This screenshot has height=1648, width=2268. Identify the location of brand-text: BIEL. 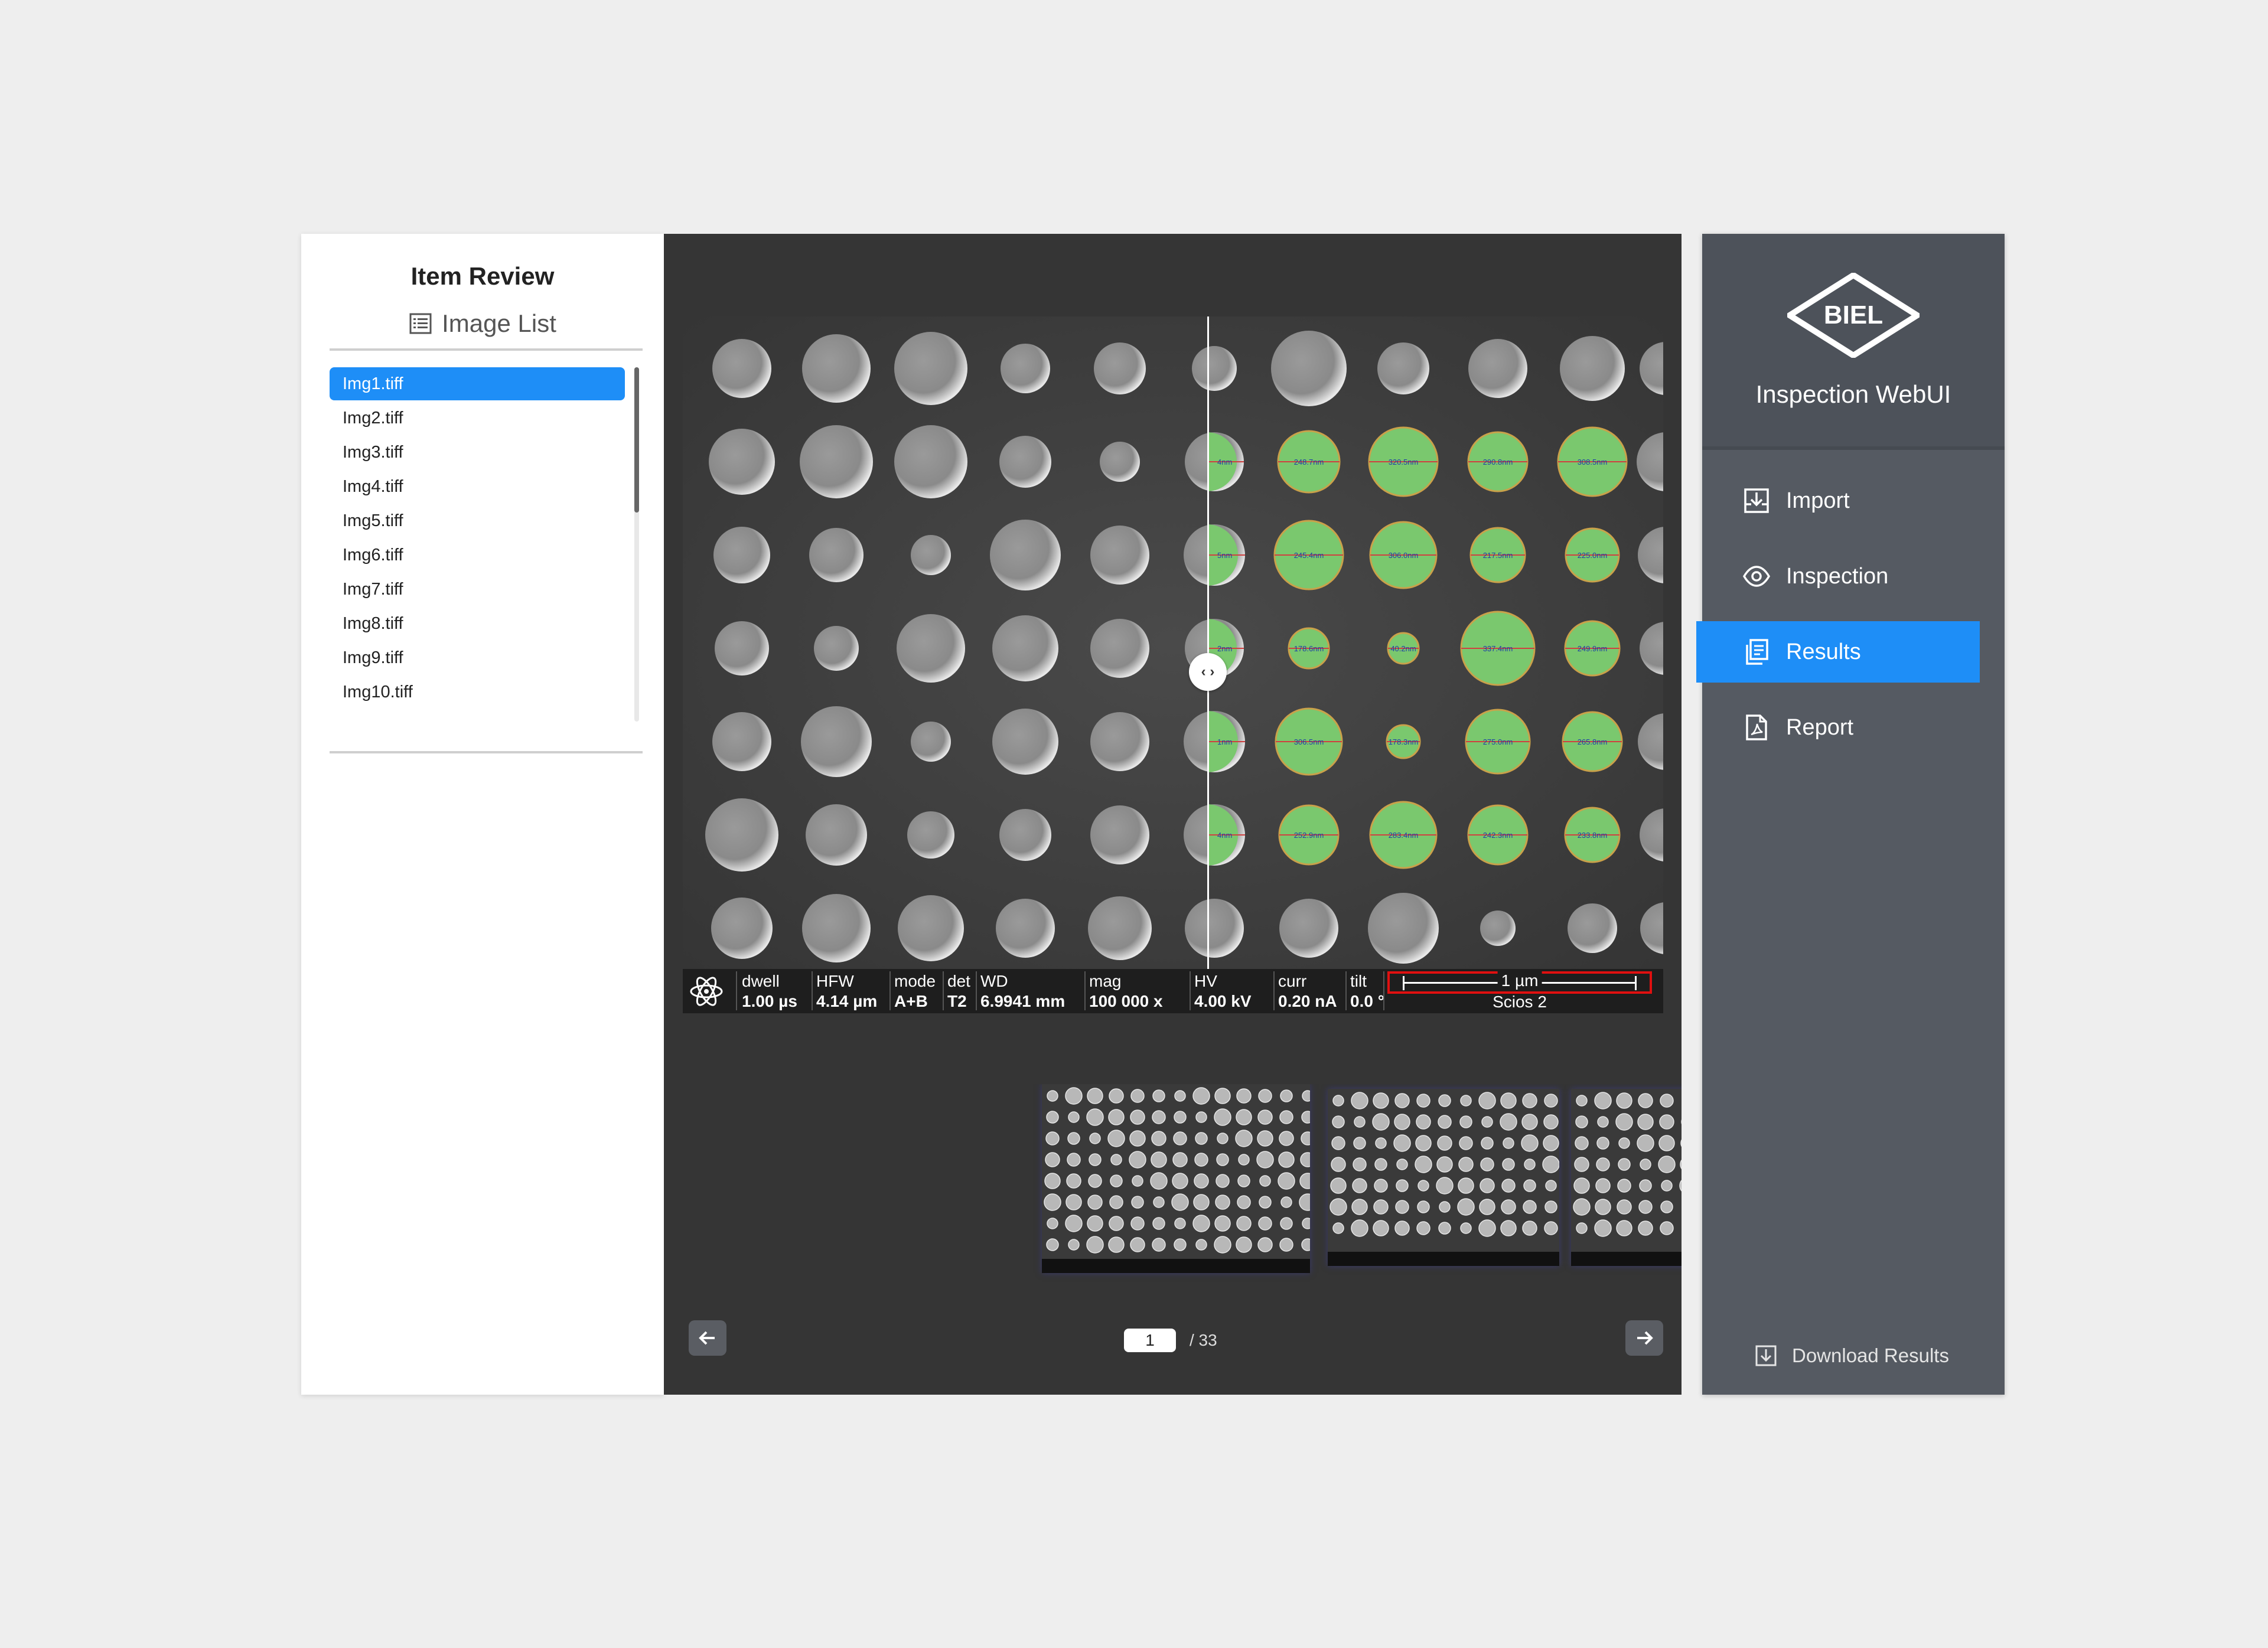
(1853, 315).